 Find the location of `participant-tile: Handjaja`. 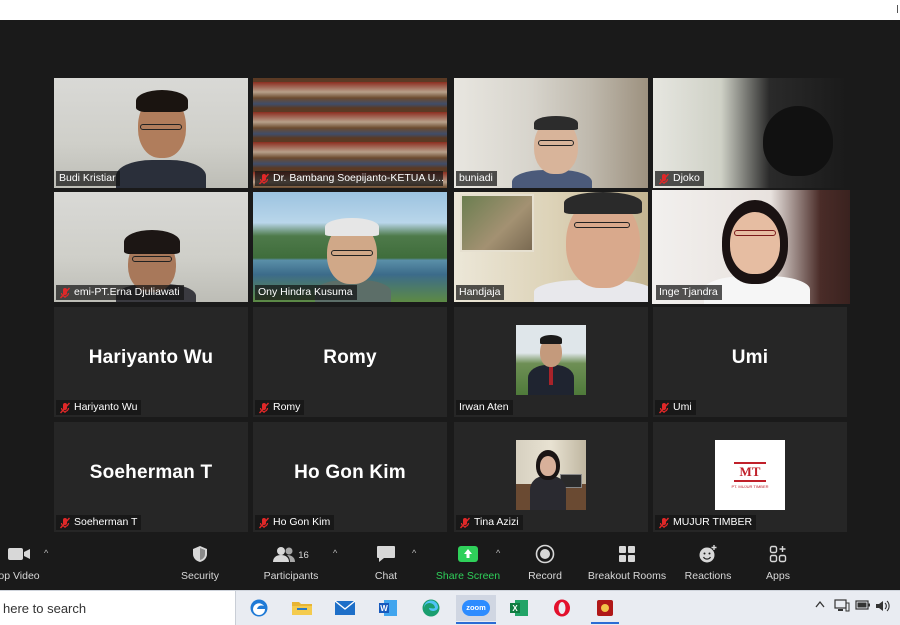

participant-tile: Handjaja is located at coordinates (551, 247).